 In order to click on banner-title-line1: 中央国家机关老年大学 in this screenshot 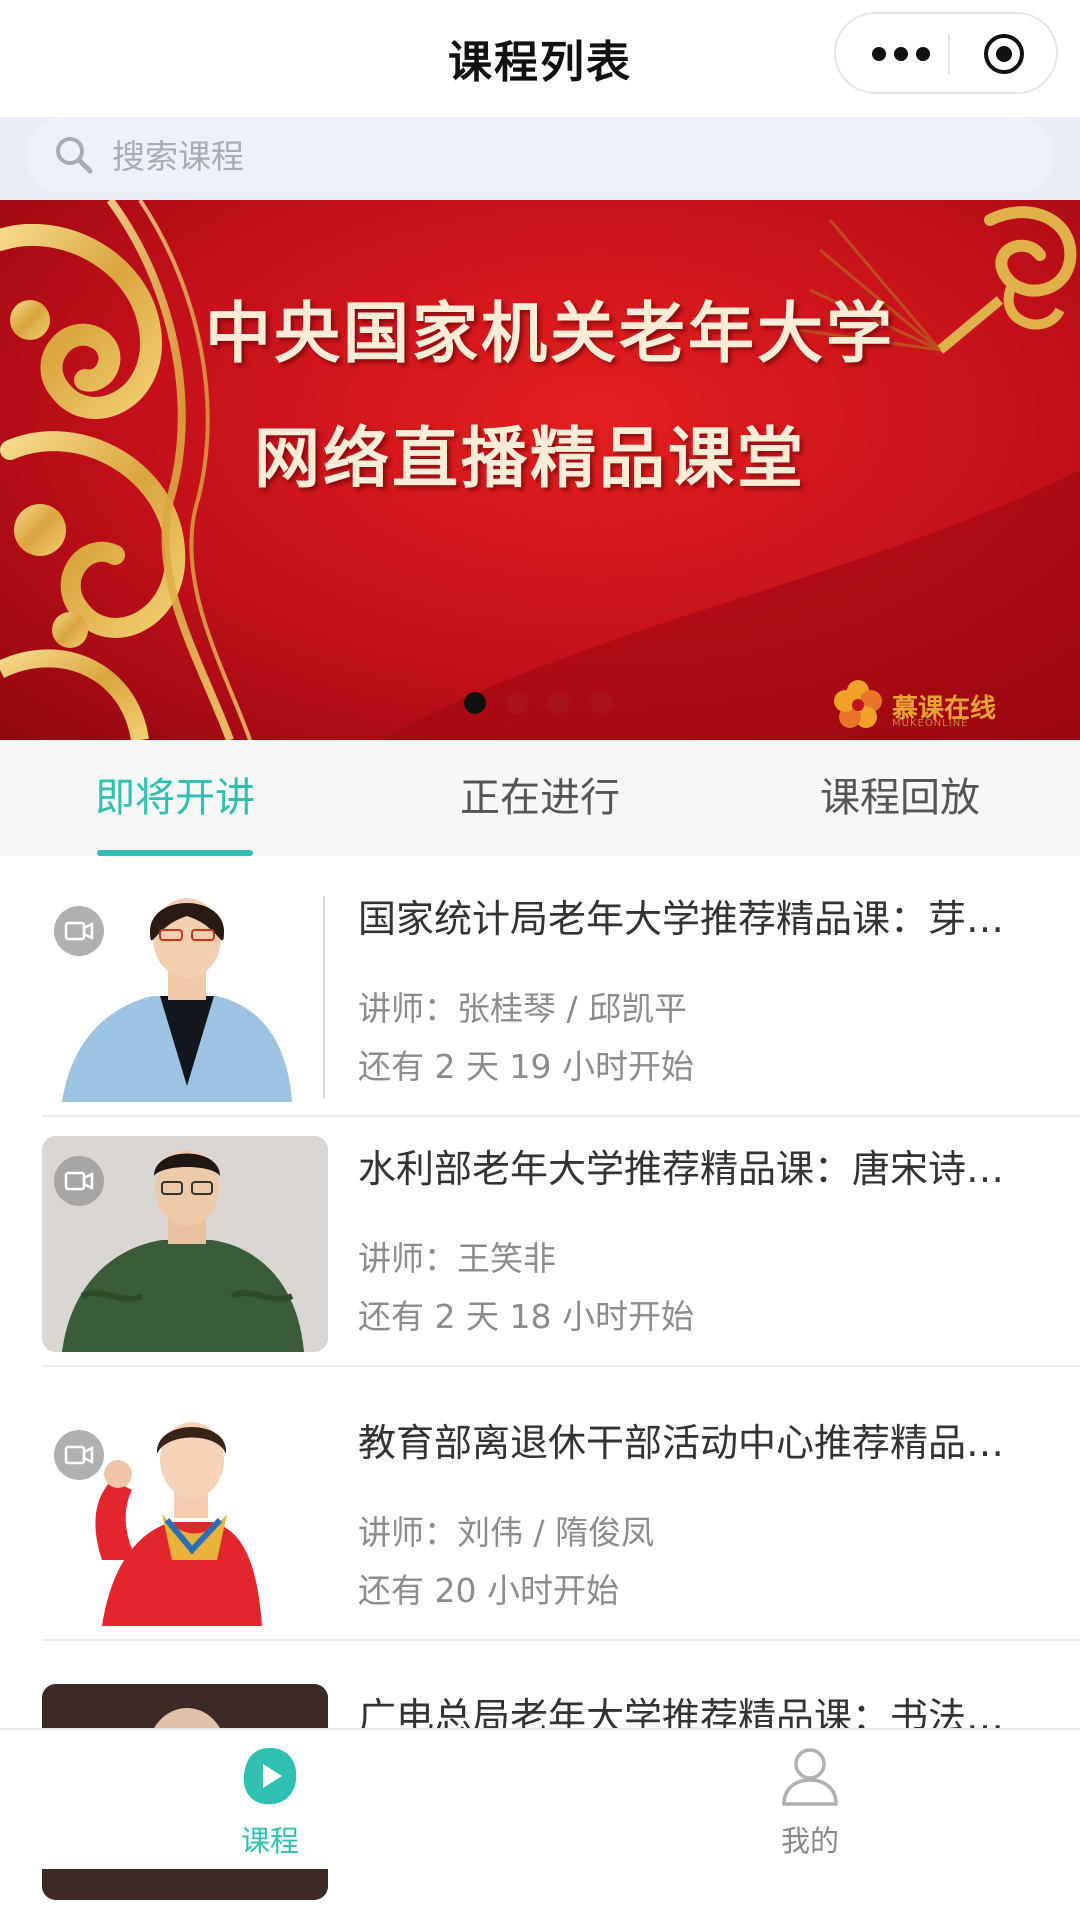, I will do `click(550, 333)`.